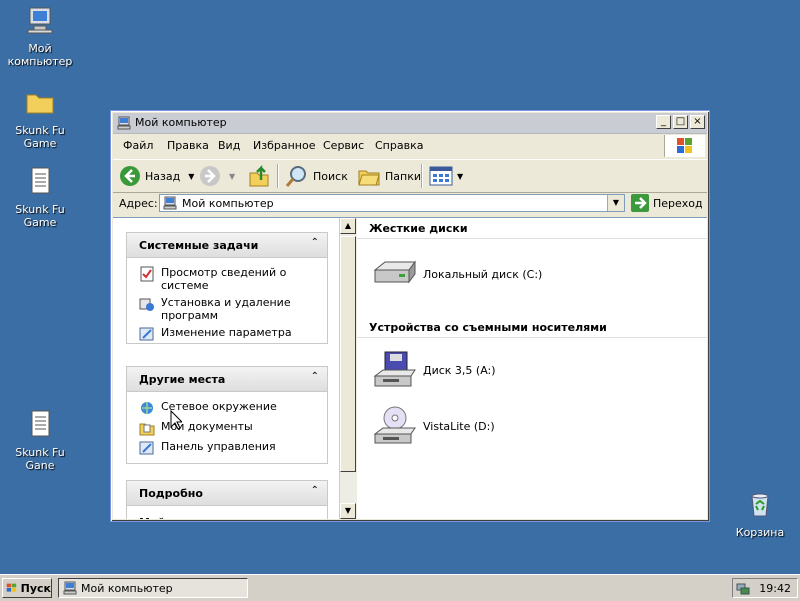 The width and height of the screenshot is (800, 601). I want to click on close-button: ×, so click(697, 122).